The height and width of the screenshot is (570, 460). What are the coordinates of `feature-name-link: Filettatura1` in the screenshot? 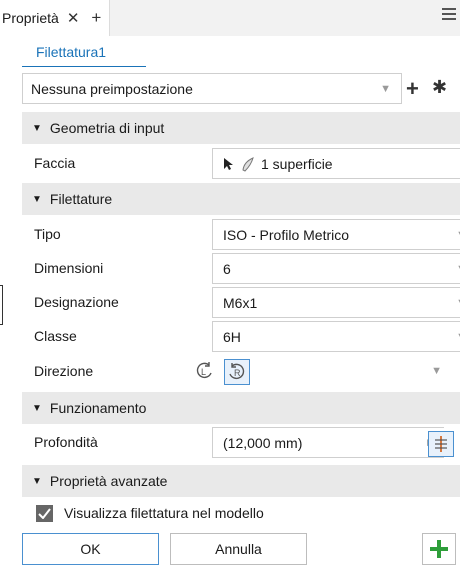 It's located at (71, 52).